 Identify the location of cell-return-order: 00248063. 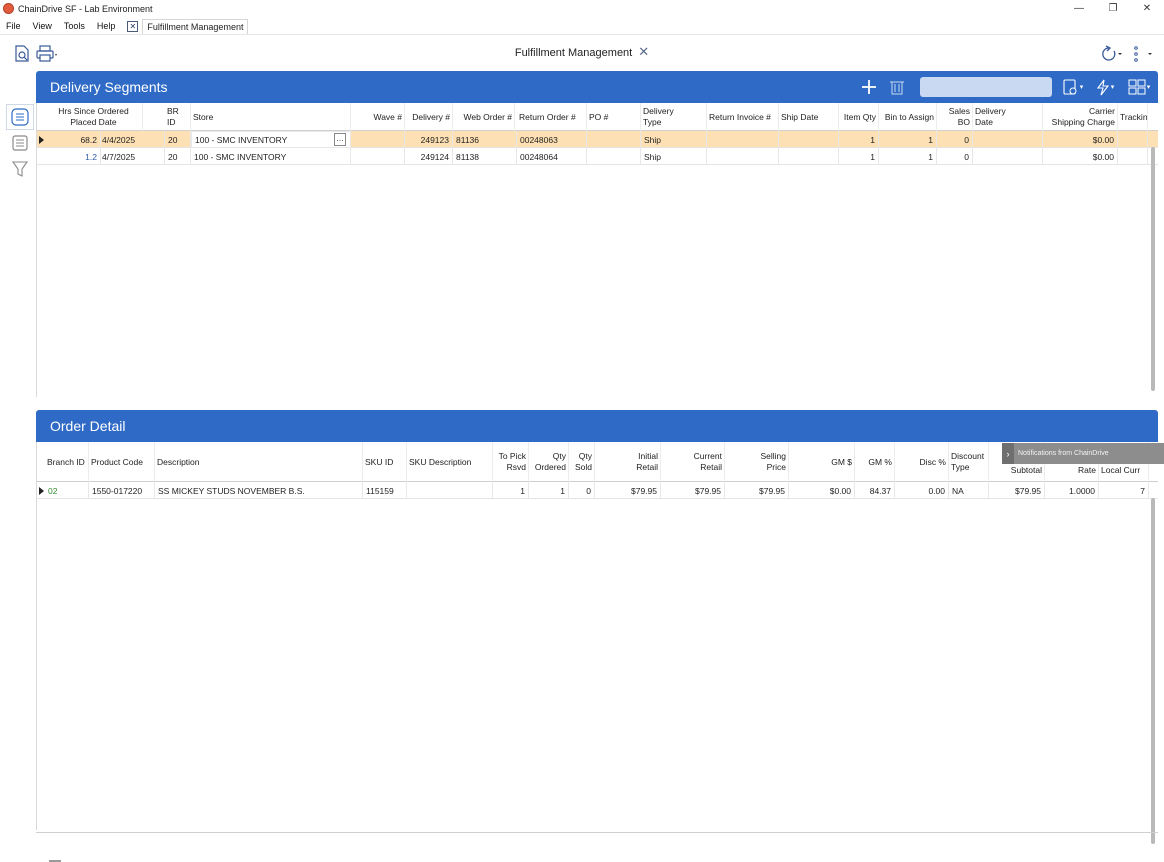
(552, 139).